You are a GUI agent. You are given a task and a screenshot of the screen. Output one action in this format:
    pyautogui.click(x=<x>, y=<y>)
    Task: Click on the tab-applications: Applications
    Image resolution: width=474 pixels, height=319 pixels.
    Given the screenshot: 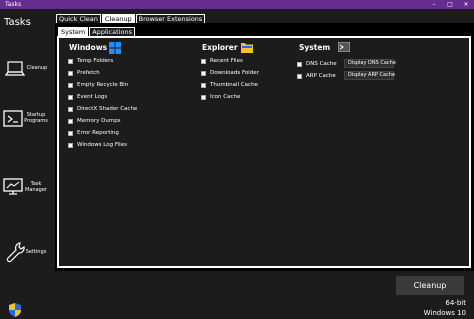 What is the action you would take?
    pyautogui.click(x=112, y=31)
    